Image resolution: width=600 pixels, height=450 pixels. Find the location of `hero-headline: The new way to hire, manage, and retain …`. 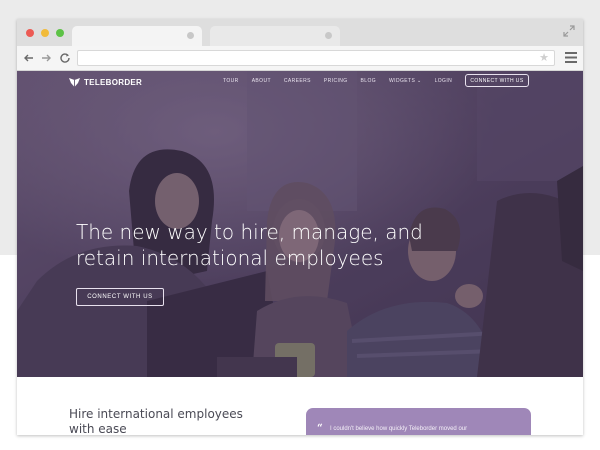

hero-headline: The new way to hire, manage, and retain … is located at coordinates (256, 245).